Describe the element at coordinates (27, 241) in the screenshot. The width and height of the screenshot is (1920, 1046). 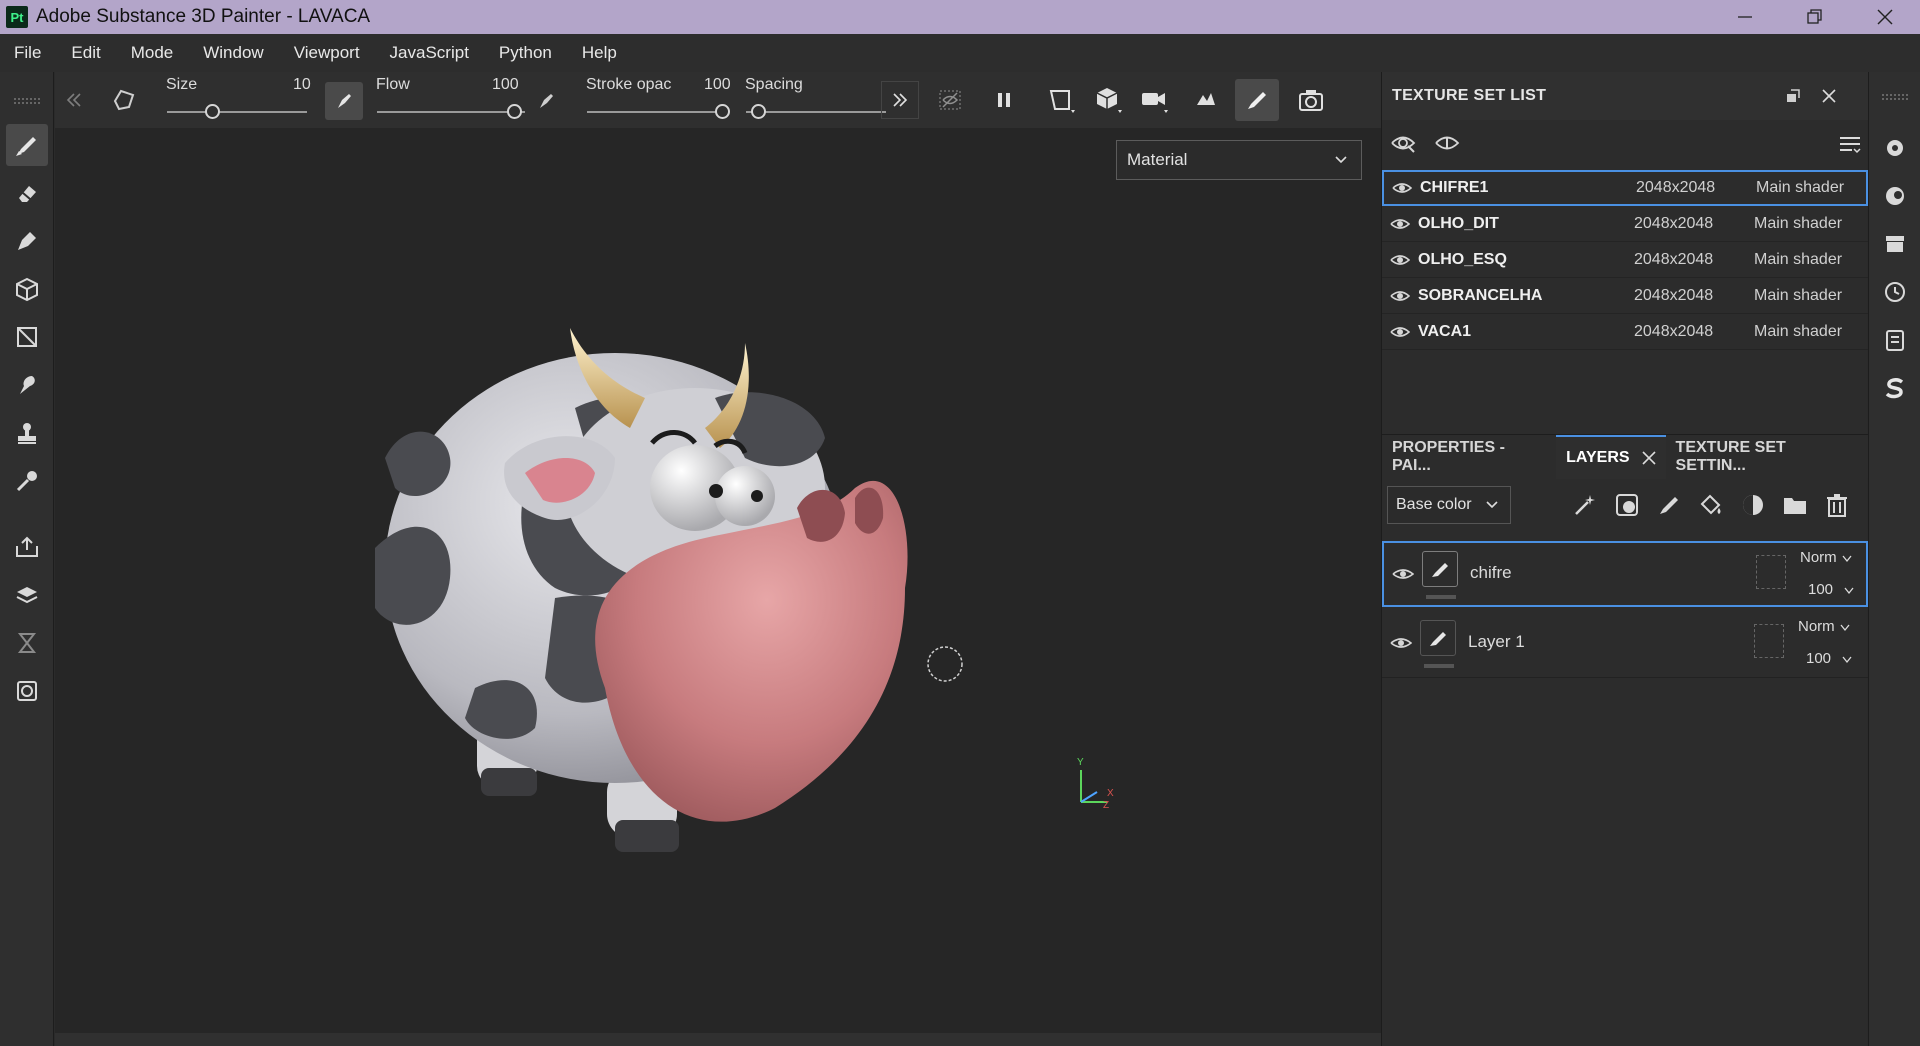
I see `projection-tool` at that location.